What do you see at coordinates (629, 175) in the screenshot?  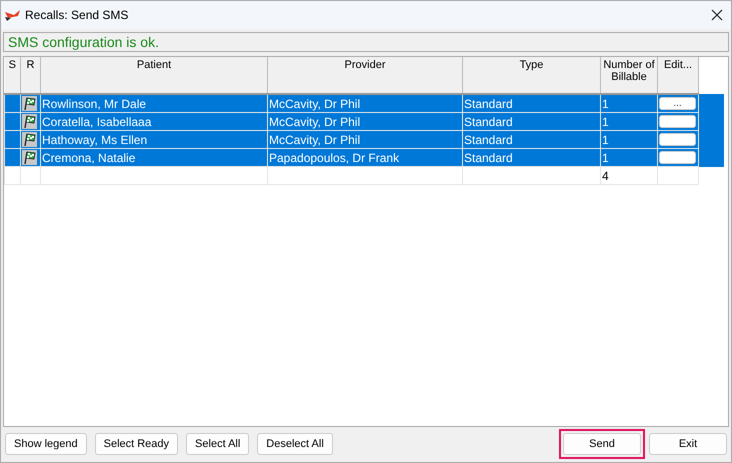 I see `table-cell: 4` at bounding box center [629, 175].